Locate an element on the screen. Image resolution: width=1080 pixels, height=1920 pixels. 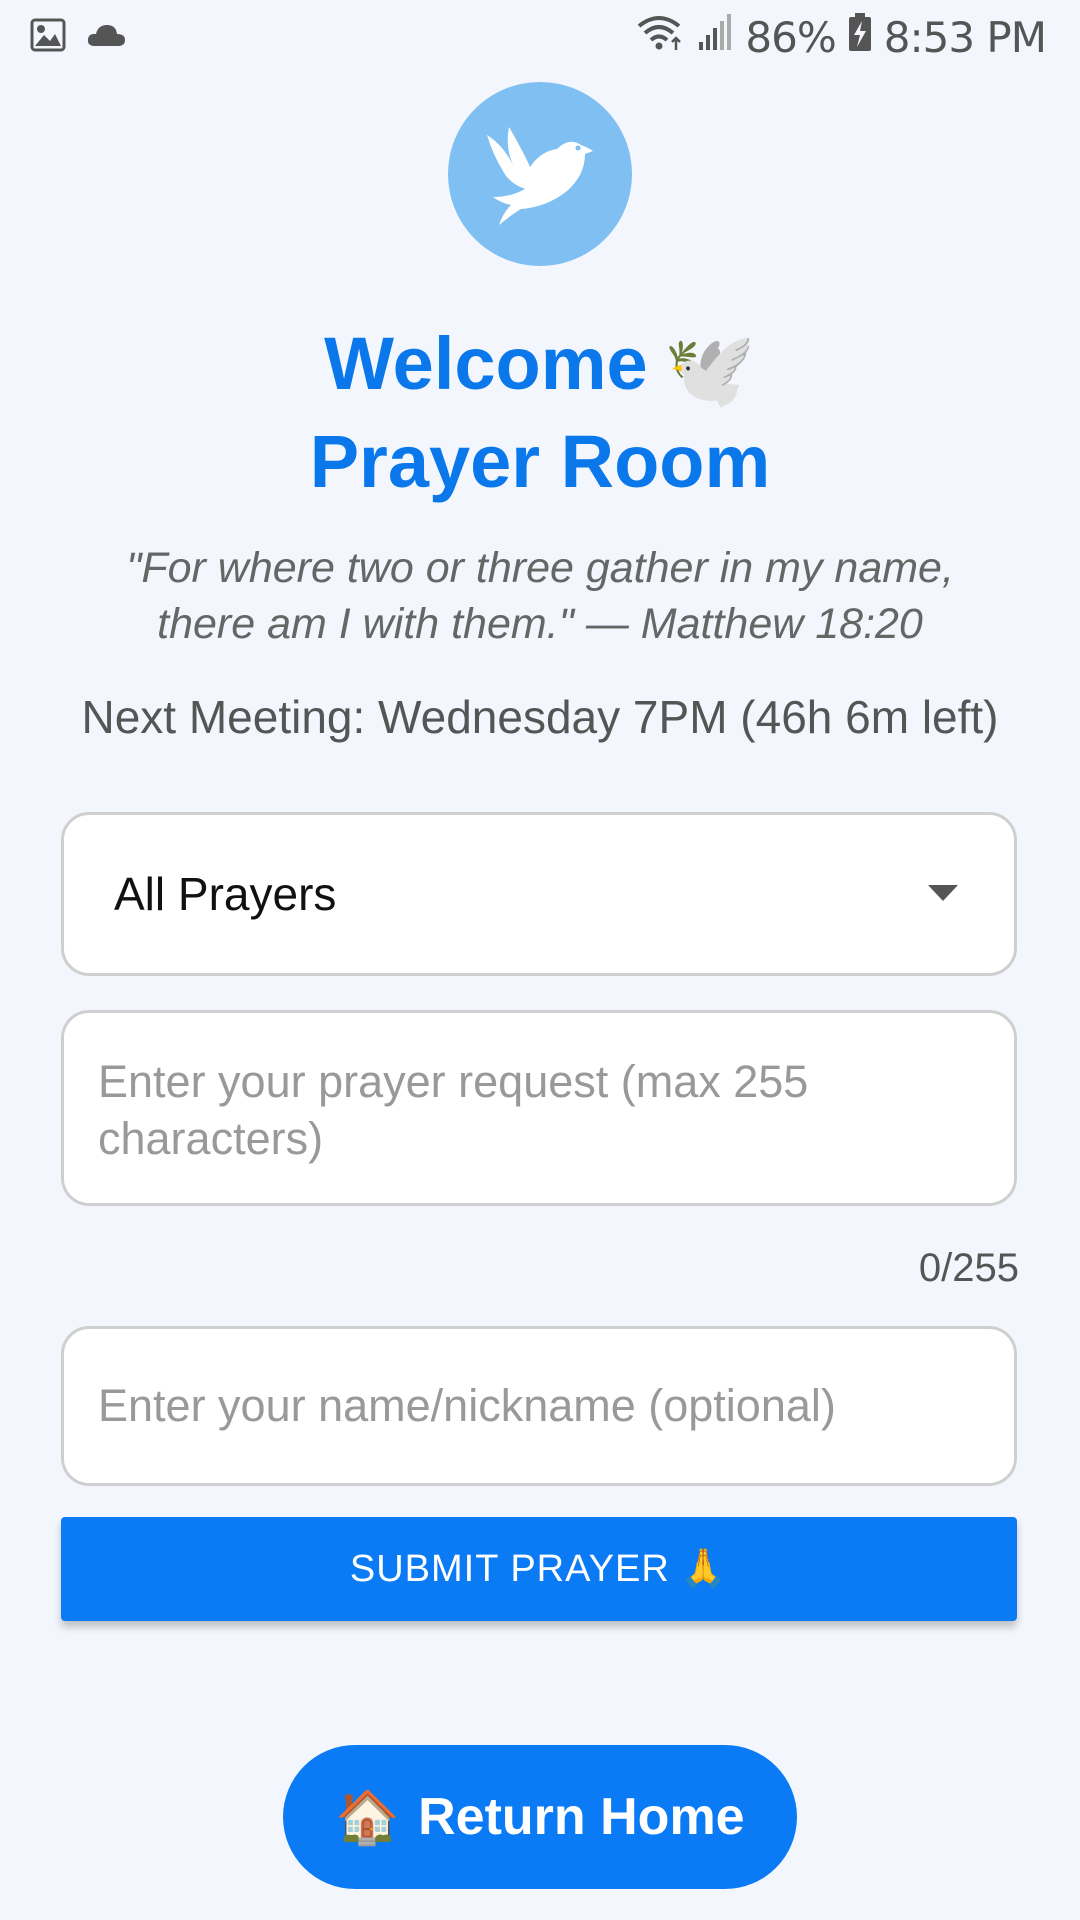
cloud-icon is located at coordinates (106, 37).